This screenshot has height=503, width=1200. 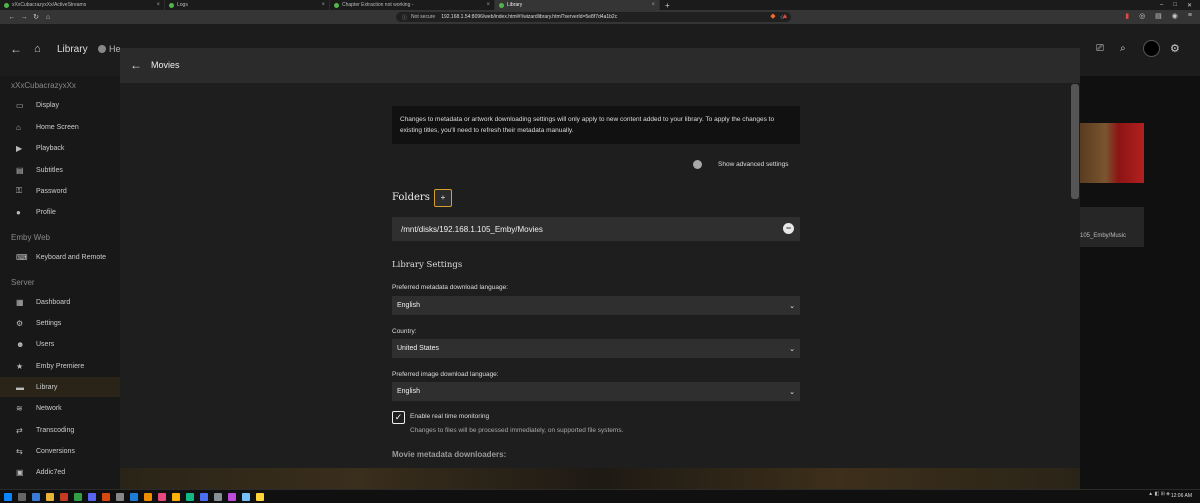 What do you see at coordinates (60, 451) in the screenshot?
I see `sidebar-item-conversions: ⇆ Conversions` at bounding box center [60, 451].